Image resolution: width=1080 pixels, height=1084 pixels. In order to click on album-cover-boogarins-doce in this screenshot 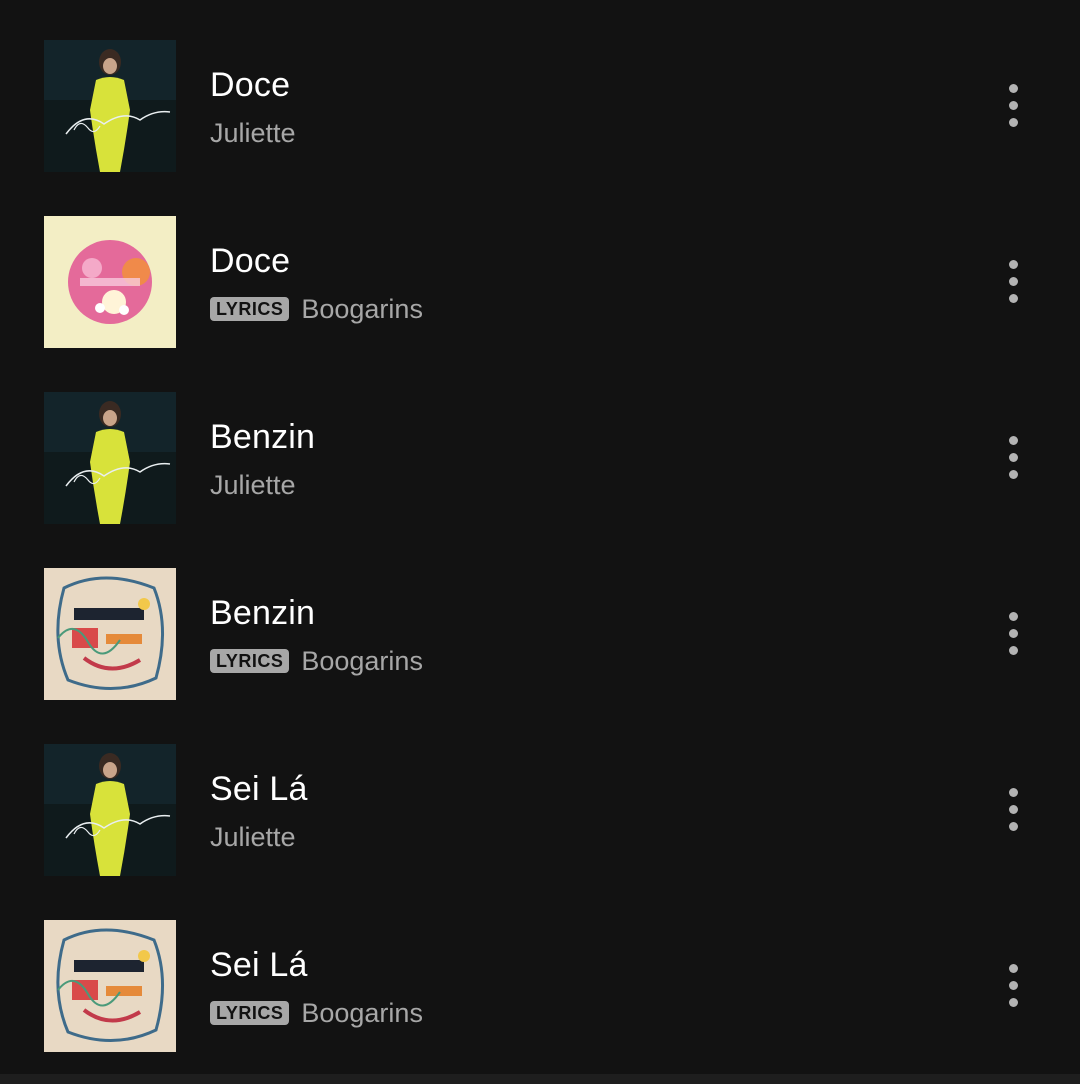, I will do `click(110, 282)`.